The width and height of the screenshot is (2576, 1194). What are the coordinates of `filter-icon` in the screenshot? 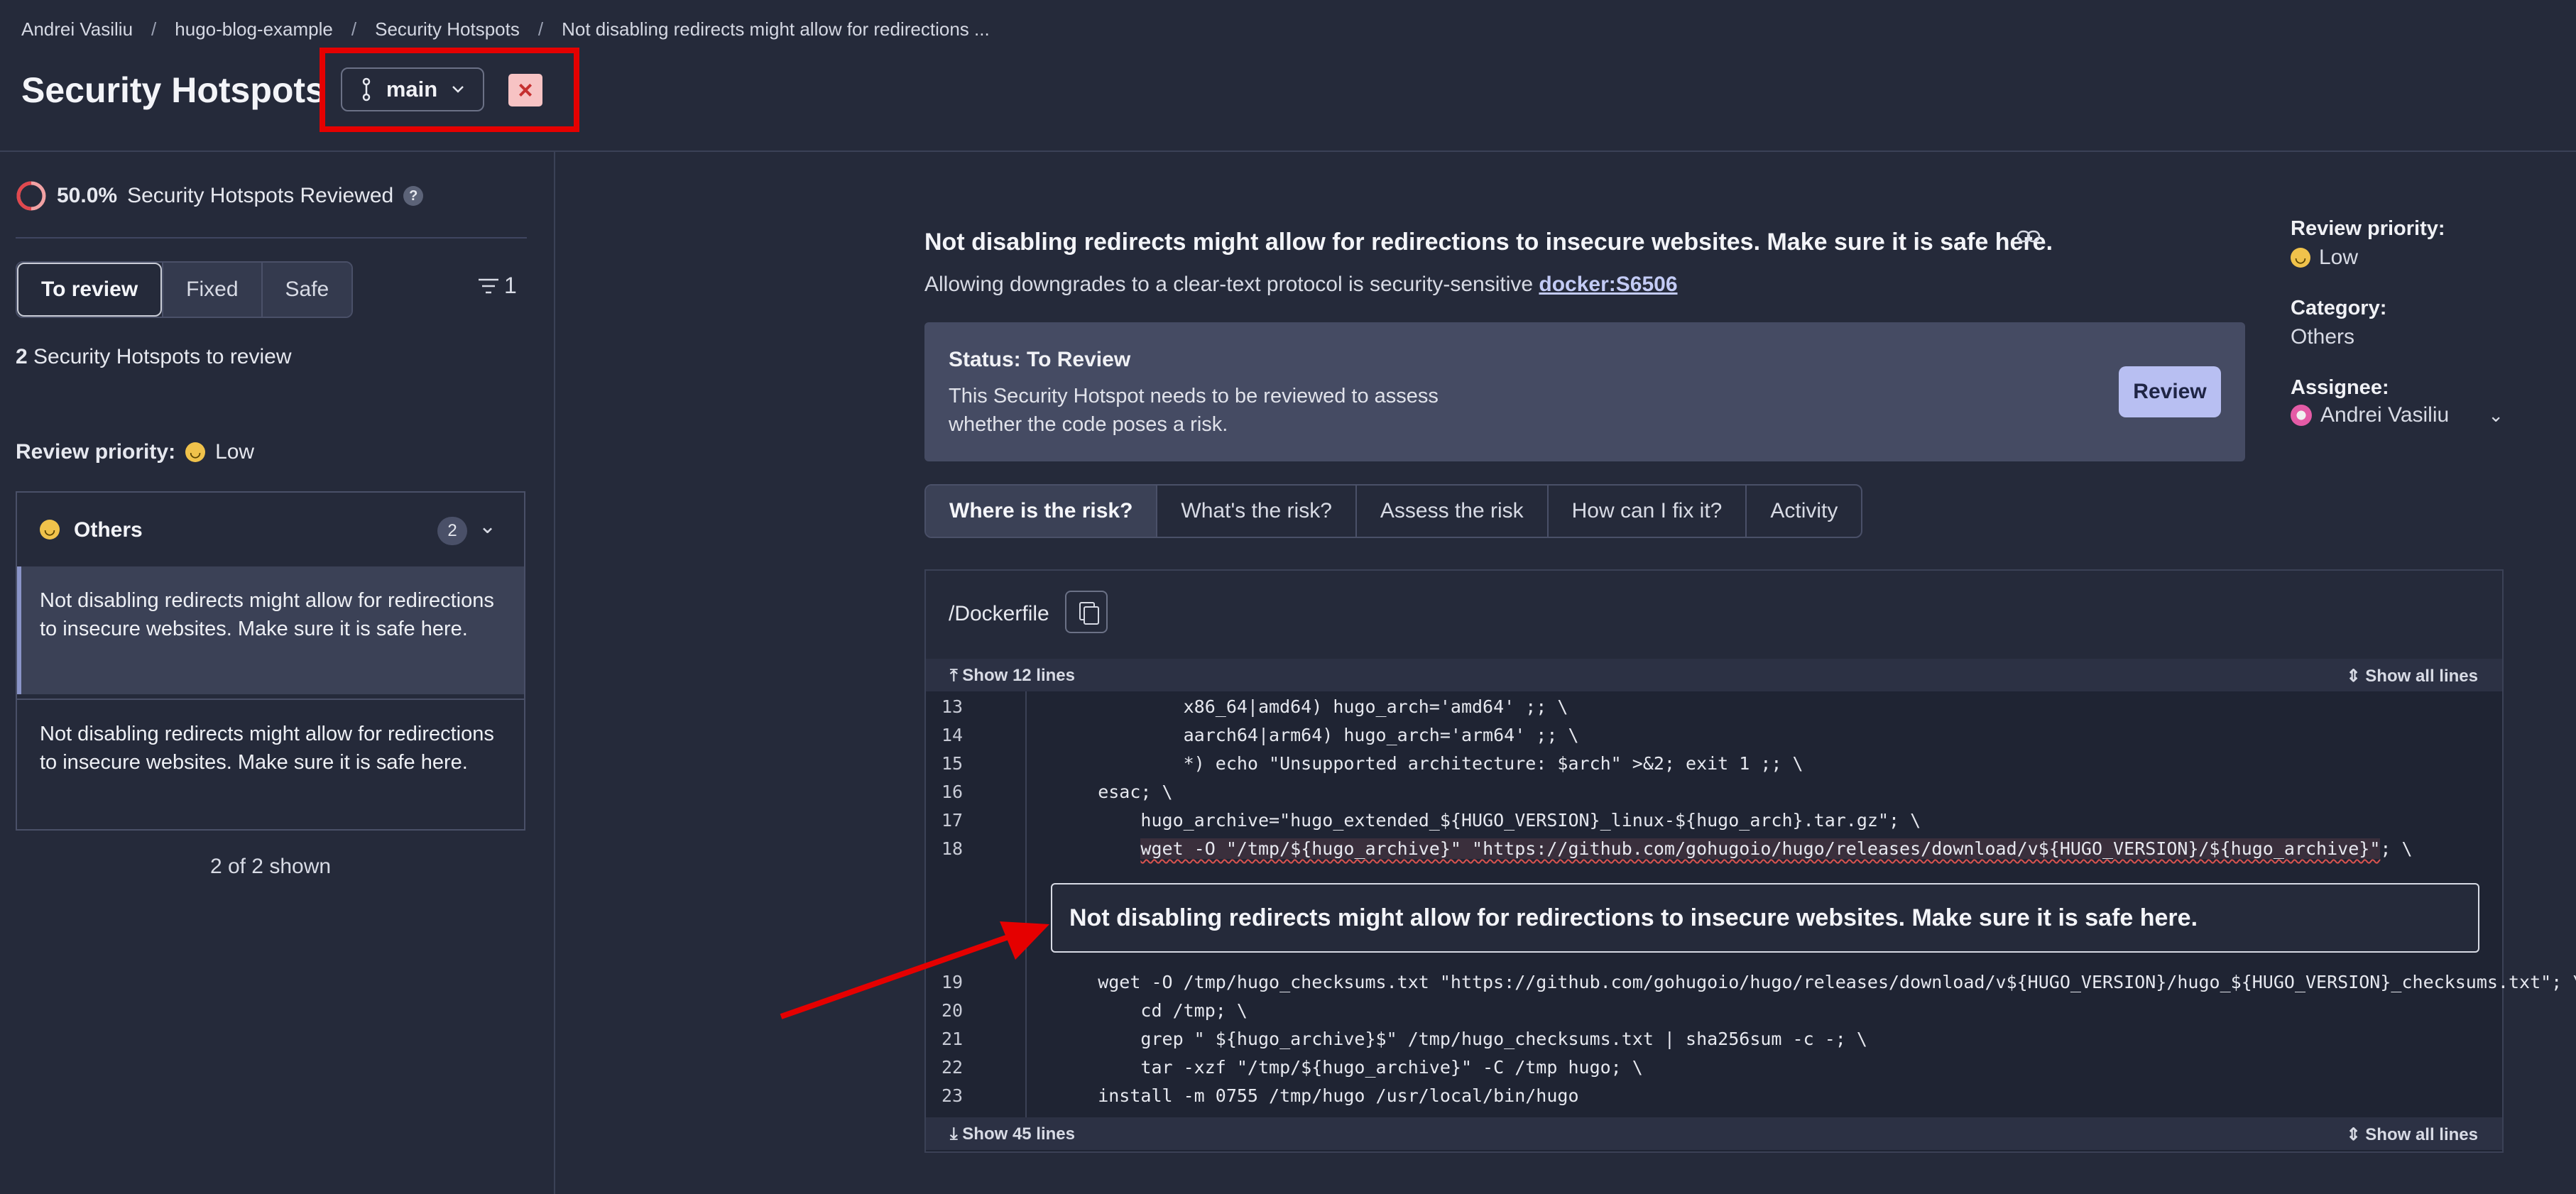 It's located at (488, 285).